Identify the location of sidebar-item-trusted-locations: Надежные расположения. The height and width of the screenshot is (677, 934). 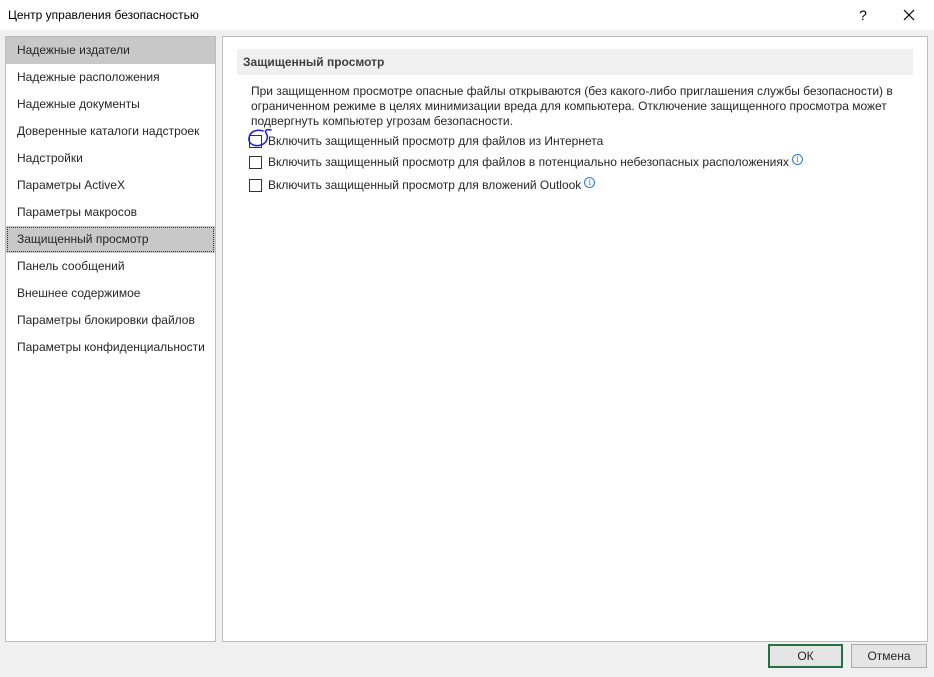
(110, 77).